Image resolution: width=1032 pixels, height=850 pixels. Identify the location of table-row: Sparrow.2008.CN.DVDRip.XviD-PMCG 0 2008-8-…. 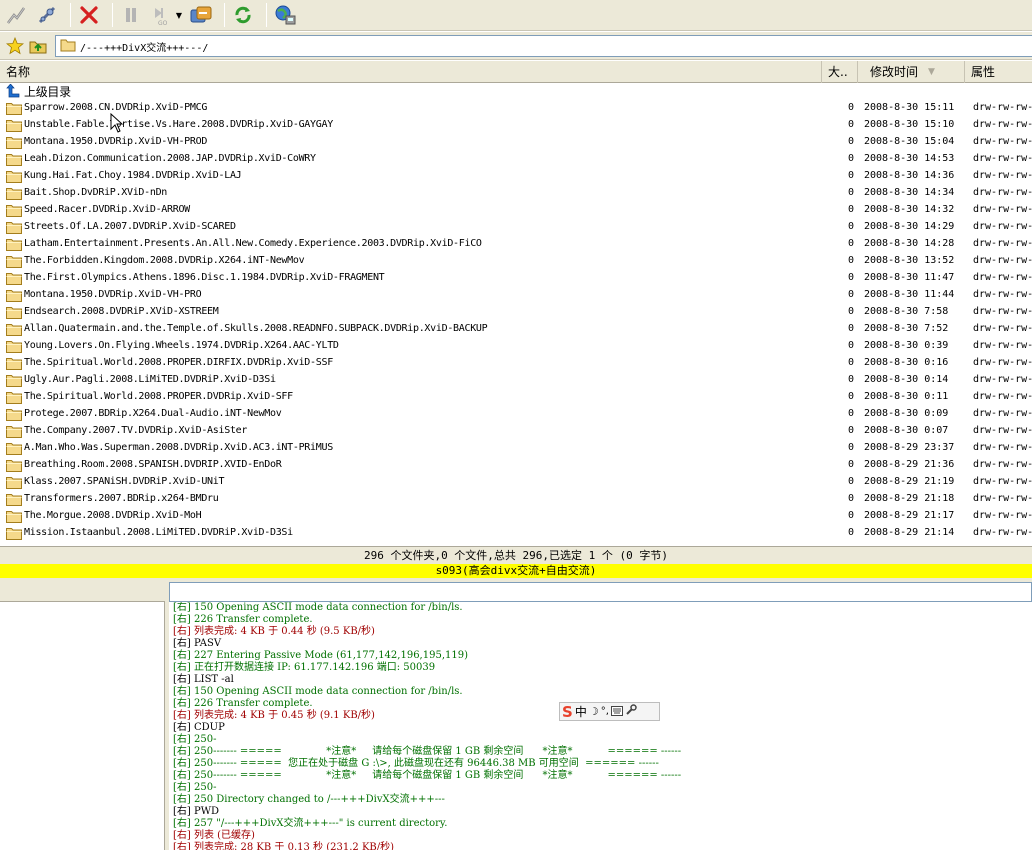
(516, 108).